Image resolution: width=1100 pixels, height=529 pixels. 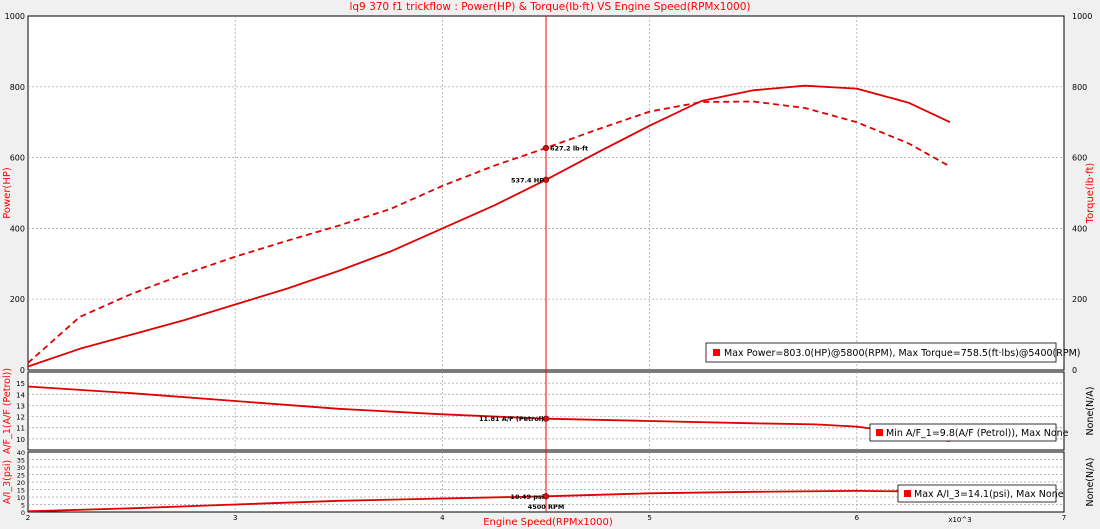 I want to click on x-tick-label: 4, so click(x=442, y=518).